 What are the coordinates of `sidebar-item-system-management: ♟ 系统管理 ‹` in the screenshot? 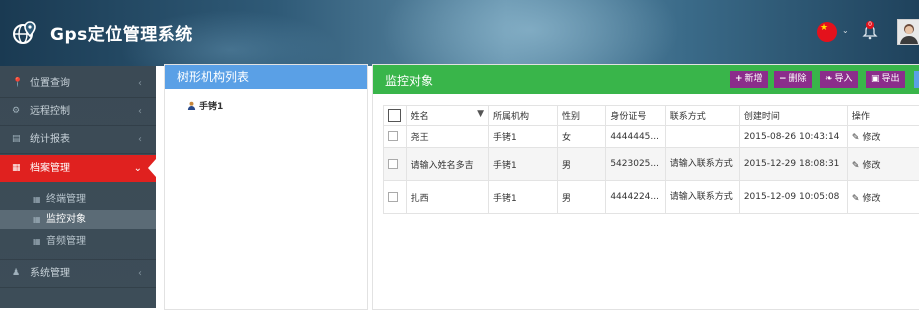 It's located at (78, 273).